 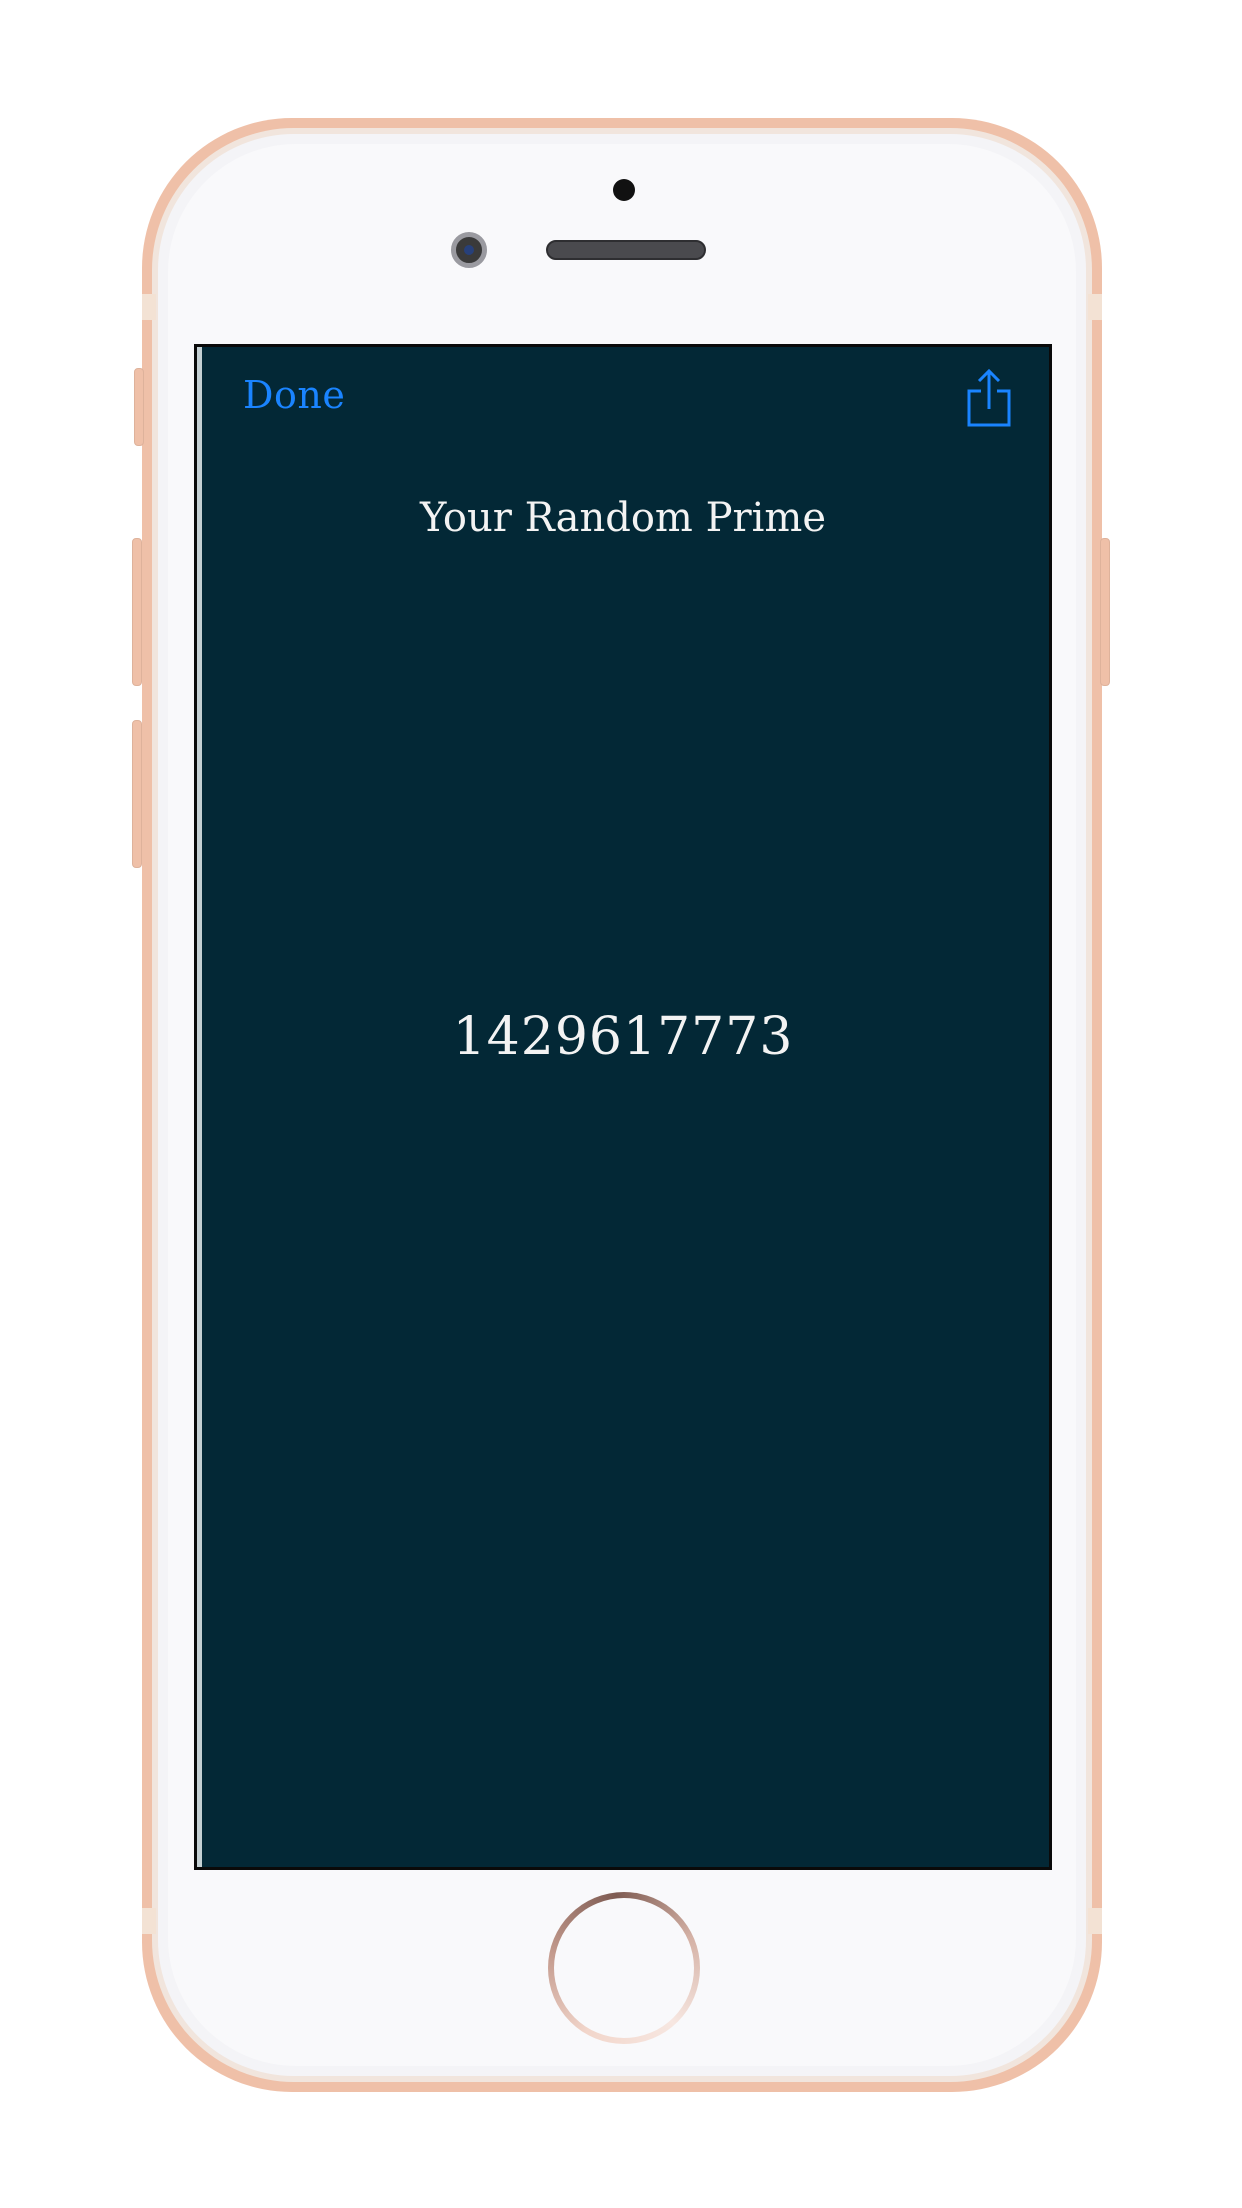 I want to click on mute-switch, so click(x=139, y=407).